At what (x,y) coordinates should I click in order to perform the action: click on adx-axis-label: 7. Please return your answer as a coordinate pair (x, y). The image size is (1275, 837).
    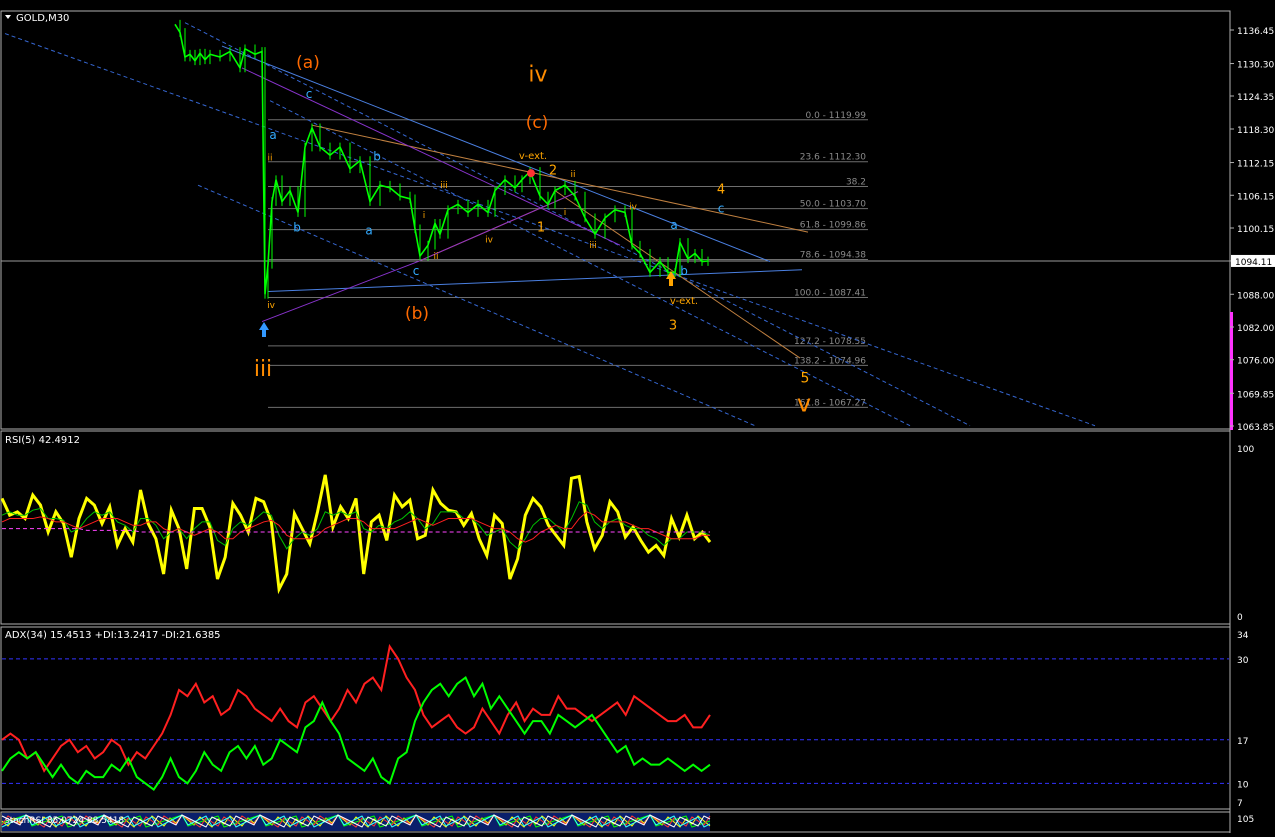
    Looking at the image, I should click on (1240, 804).